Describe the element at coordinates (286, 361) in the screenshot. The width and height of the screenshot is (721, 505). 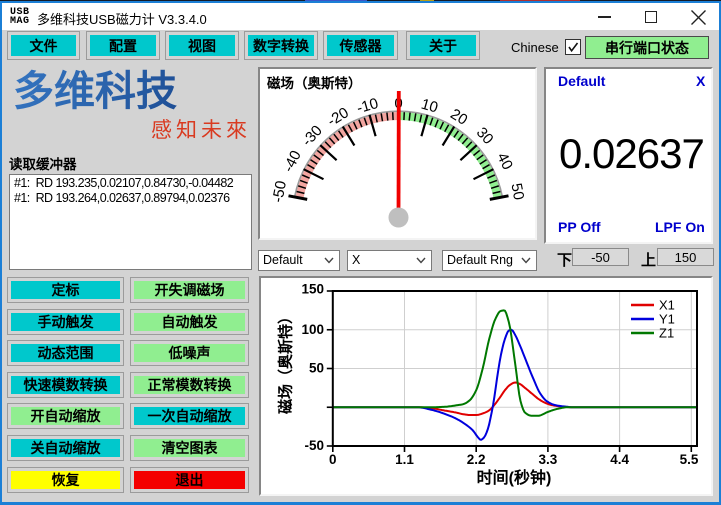
I see `svg-text: 磁场（奥斯特）` at that location.